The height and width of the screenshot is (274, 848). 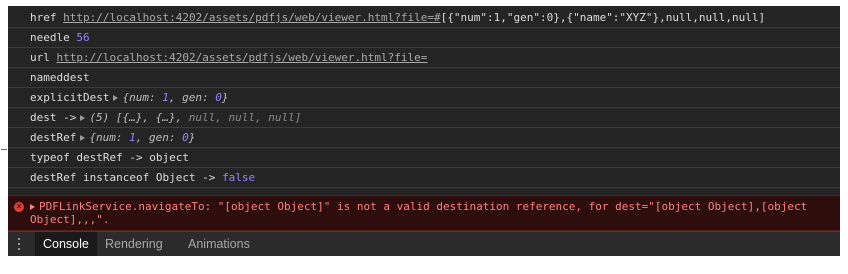 What do you see at coordinates (99, 117) in the screenshot?
I see `array-count: (5)` at bounding box center [99, 117].